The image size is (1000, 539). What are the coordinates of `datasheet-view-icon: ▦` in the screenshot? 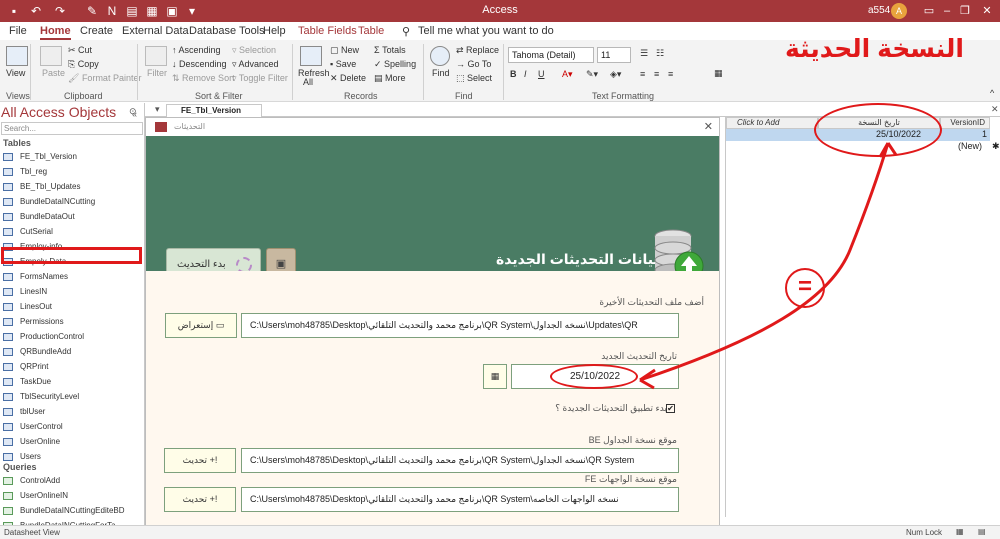 It's located at (960, 531).